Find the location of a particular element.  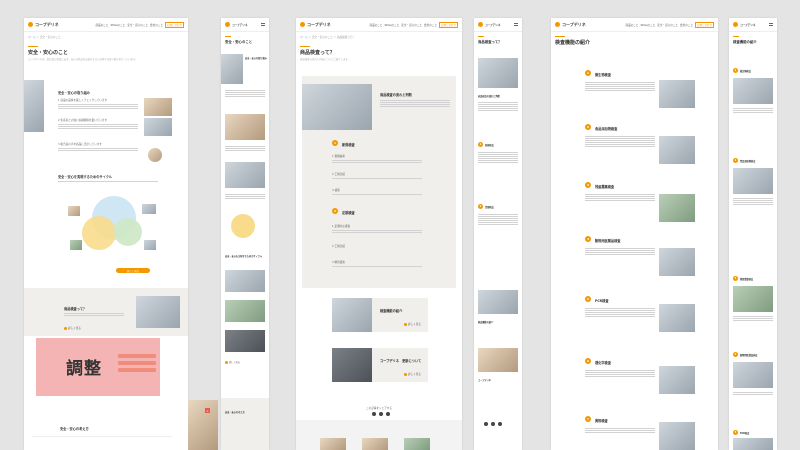

item-2-badge: 2 is located at coordinates (588, 127).